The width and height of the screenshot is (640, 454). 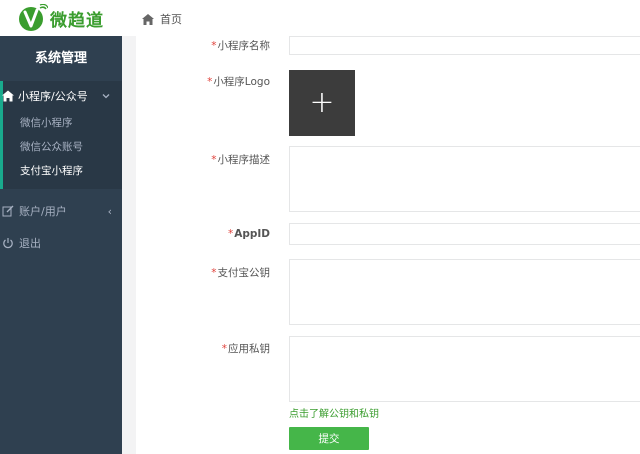 I want to click on breadcrumb-home-link: 首页, so click(x=171, y=19).